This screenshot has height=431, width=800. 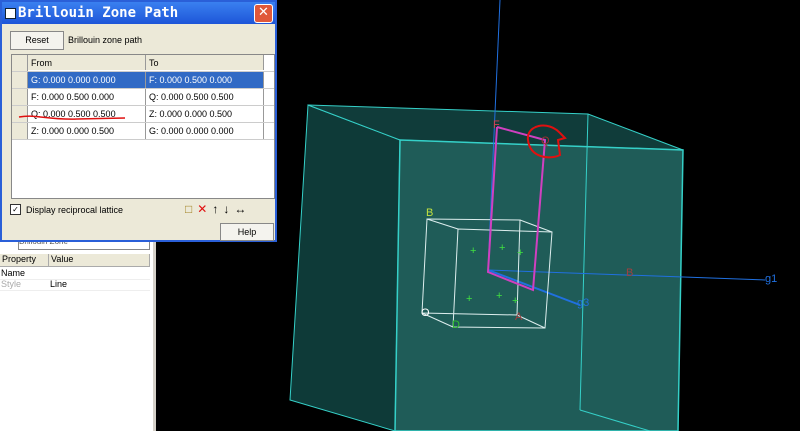 What do you see at coordinates (188, 209) in the screenshot?
I see `add-row-icon: □` at bounding box center [188, 209].